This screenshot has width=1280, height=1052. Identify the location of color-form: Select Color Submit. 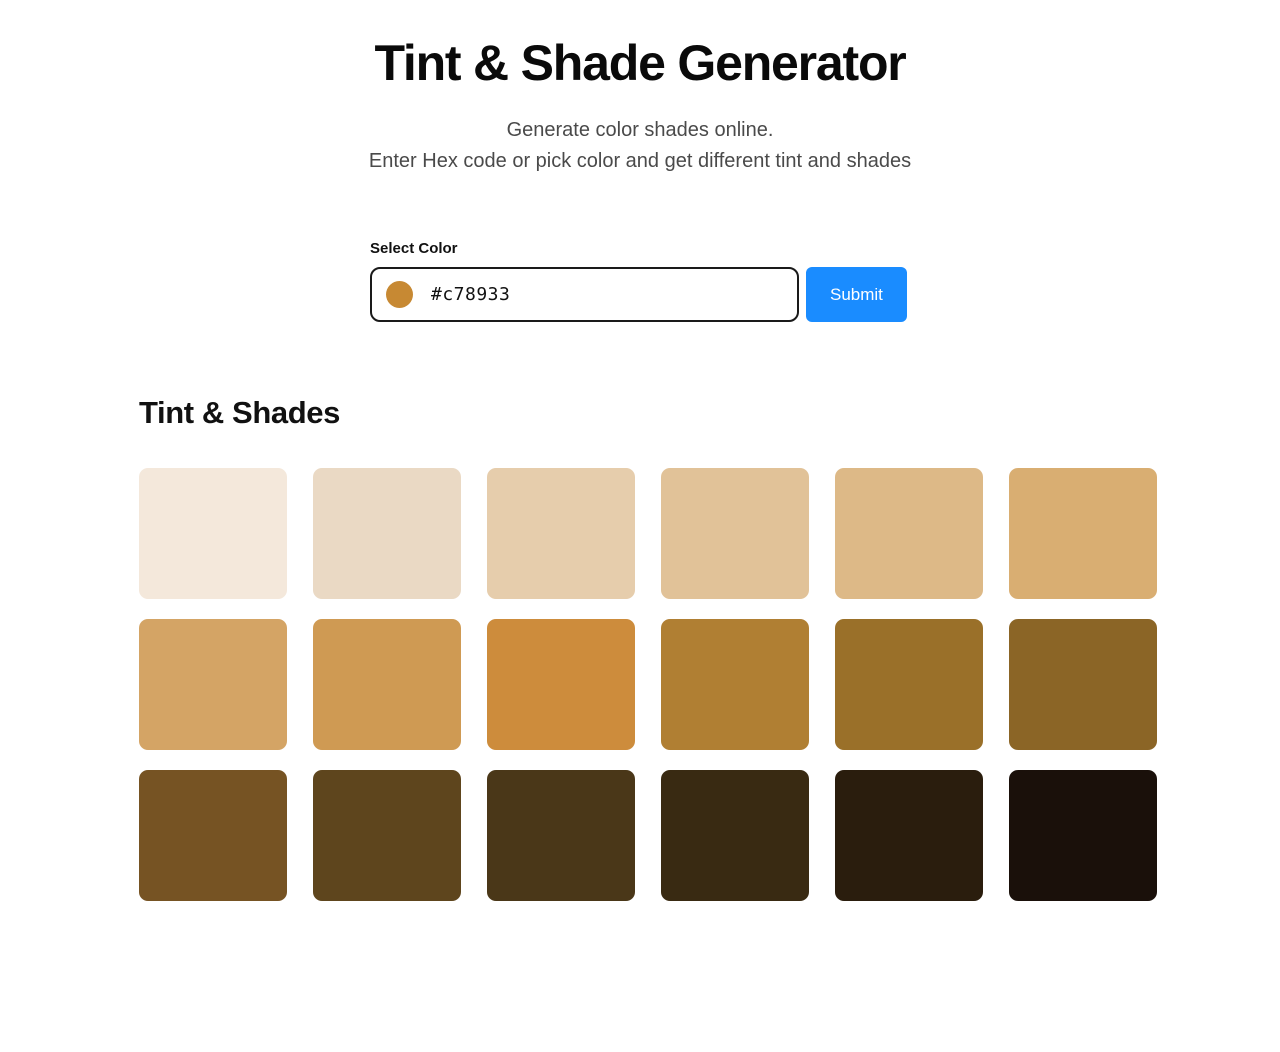
(640, 281).